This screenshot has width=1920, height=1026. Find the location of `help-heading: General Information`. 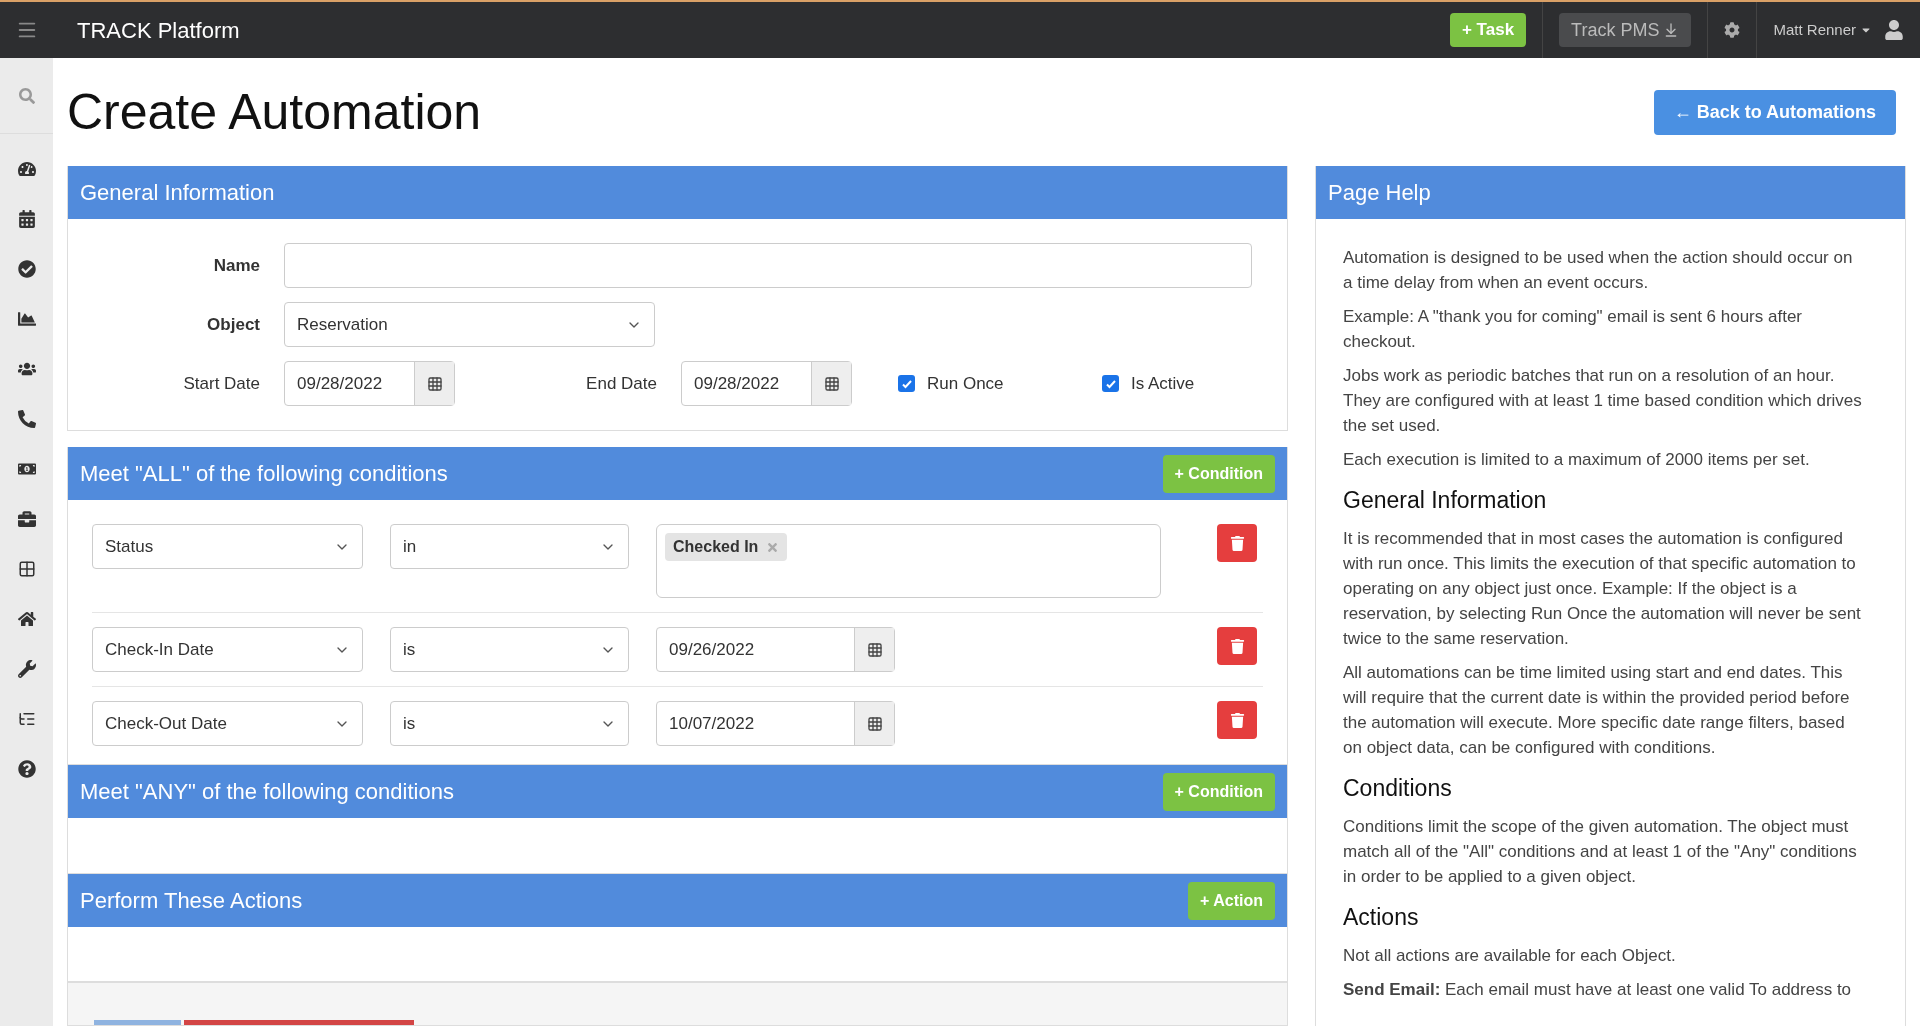

help-heading: General Information is located at coordinates (1445, 500).